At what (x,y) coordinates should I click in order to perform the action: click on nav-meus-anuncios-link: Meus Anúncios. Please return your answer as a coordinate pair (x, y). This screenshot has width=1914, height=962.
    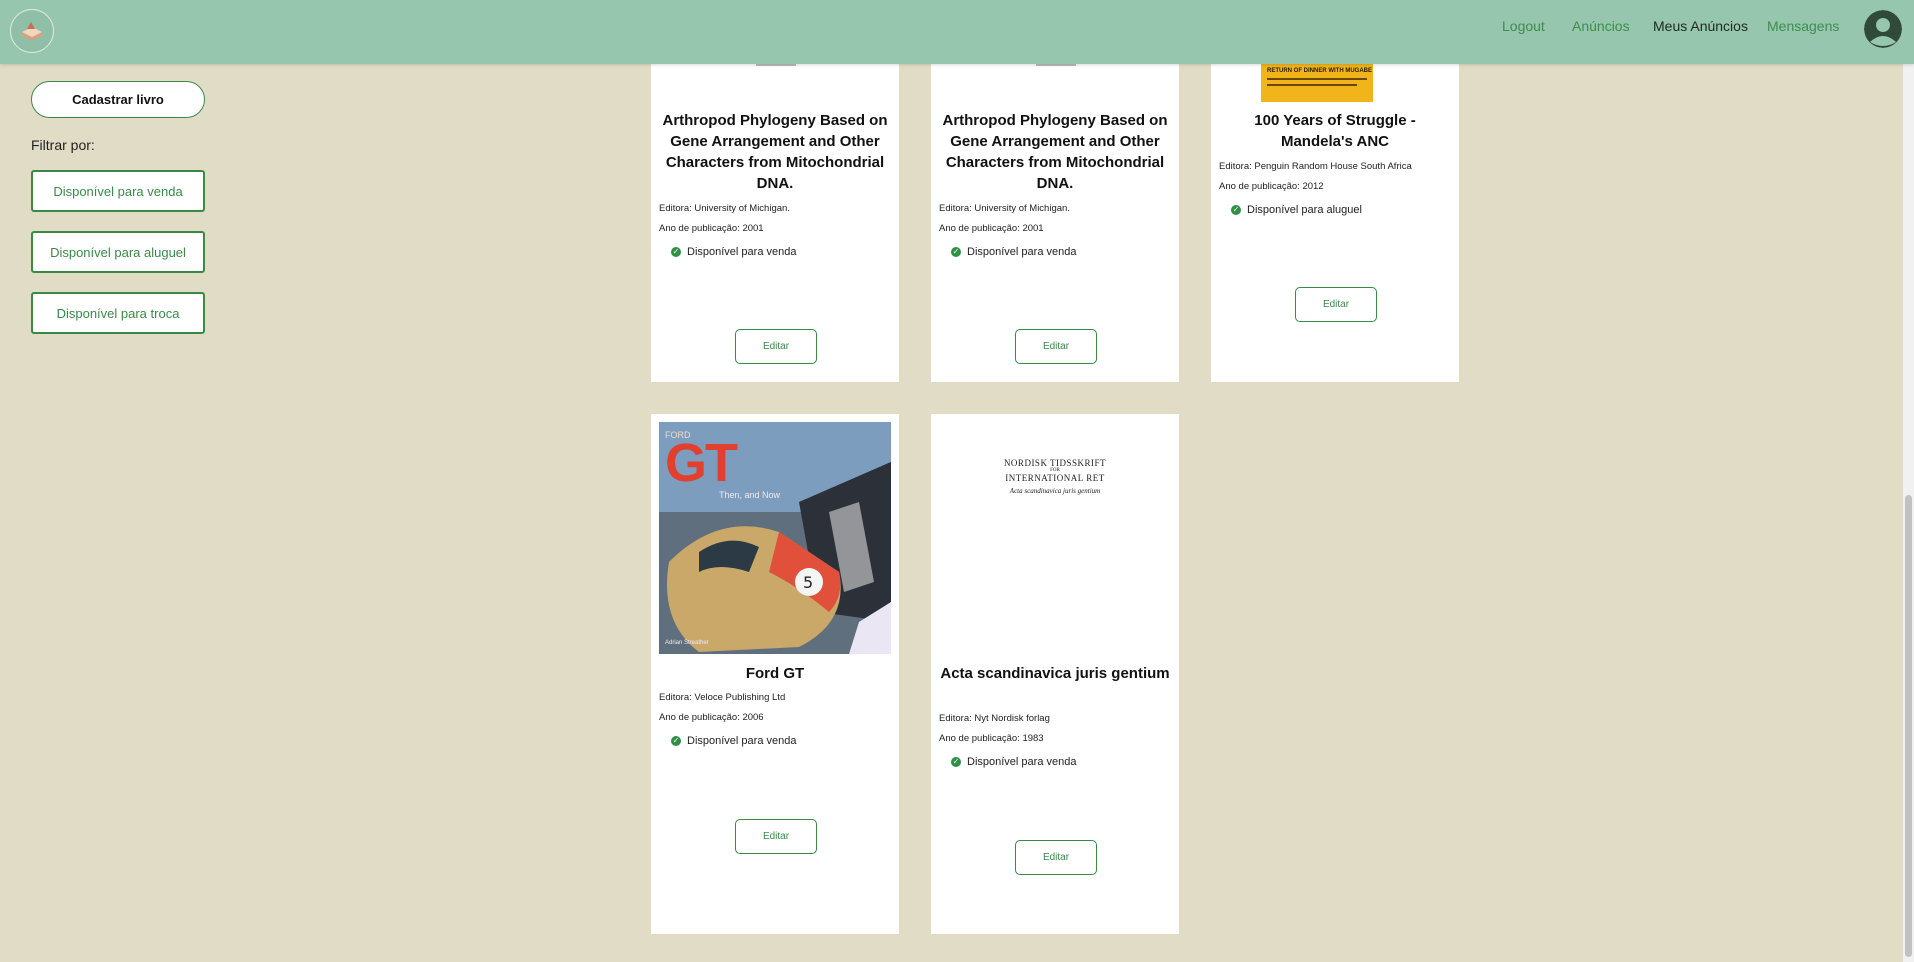
    Looking at the image, I should click on (1700, 26).